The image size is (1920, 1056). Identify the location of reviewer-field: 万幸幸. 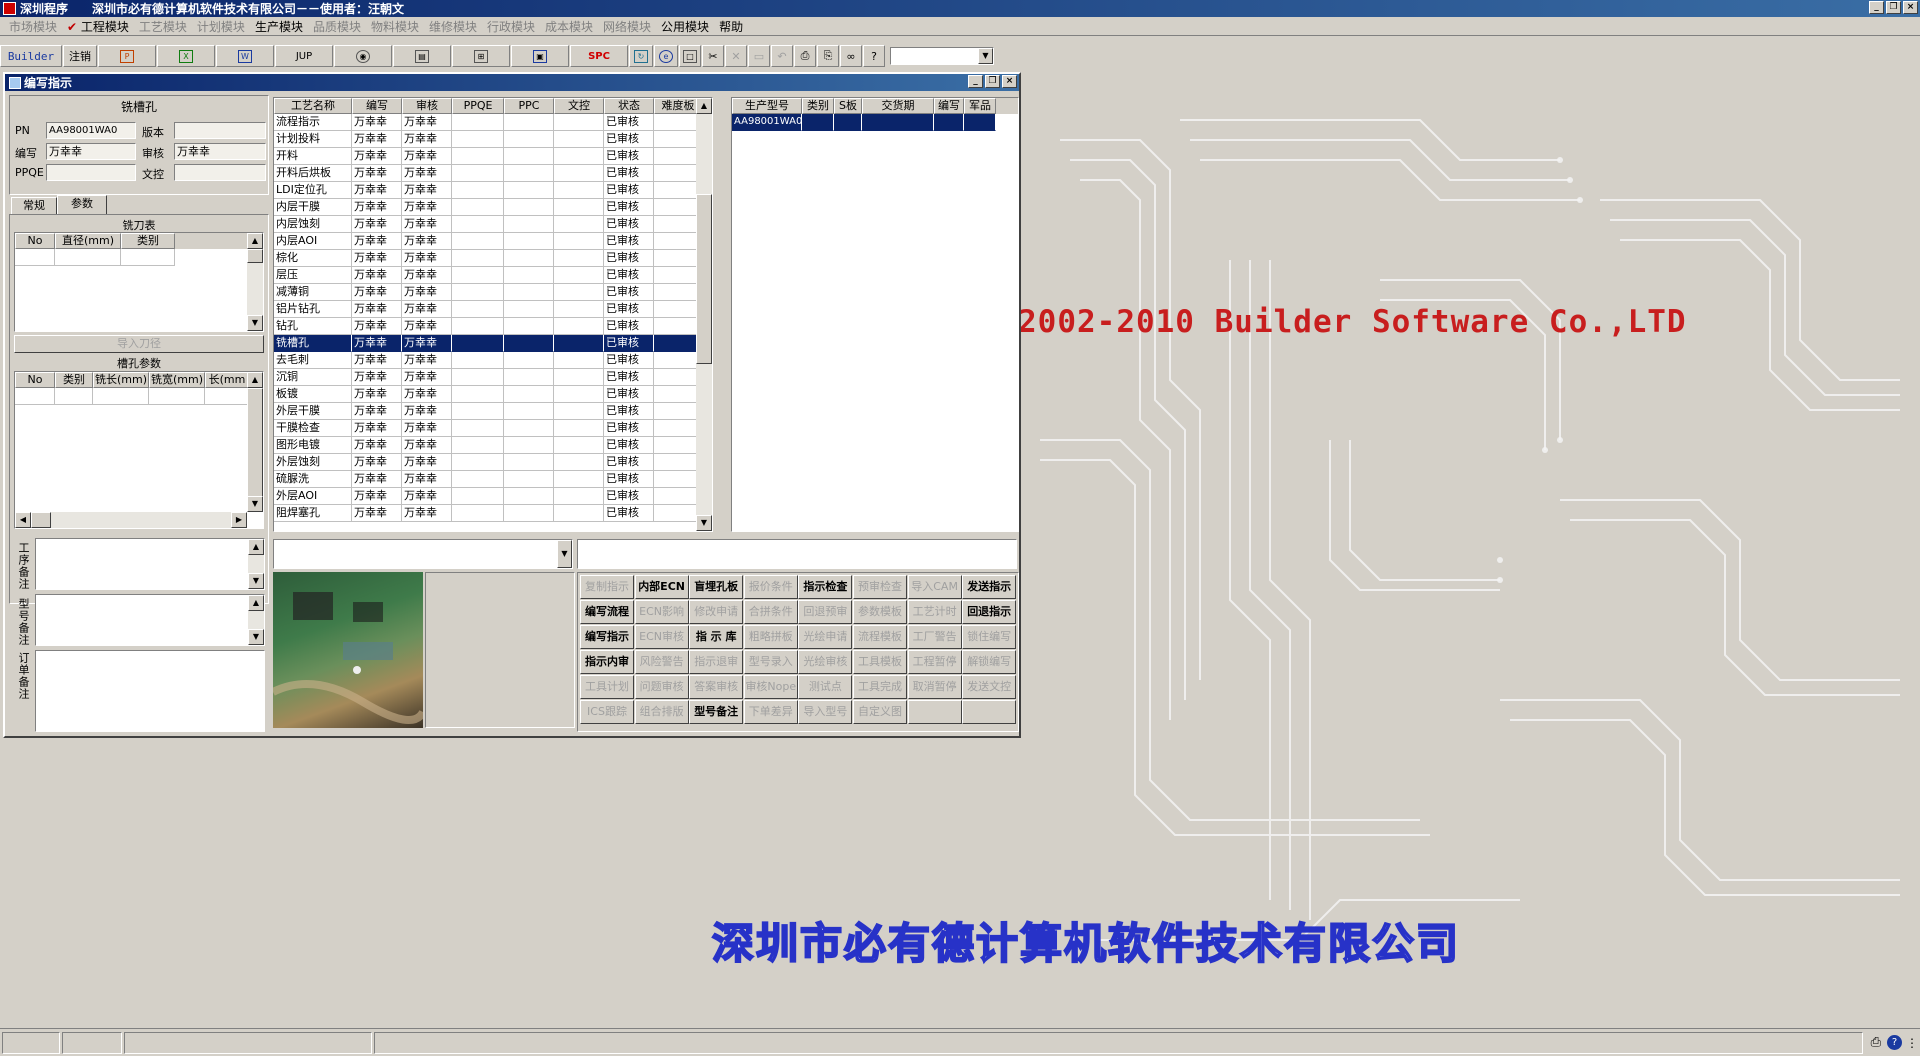
(220, 151).